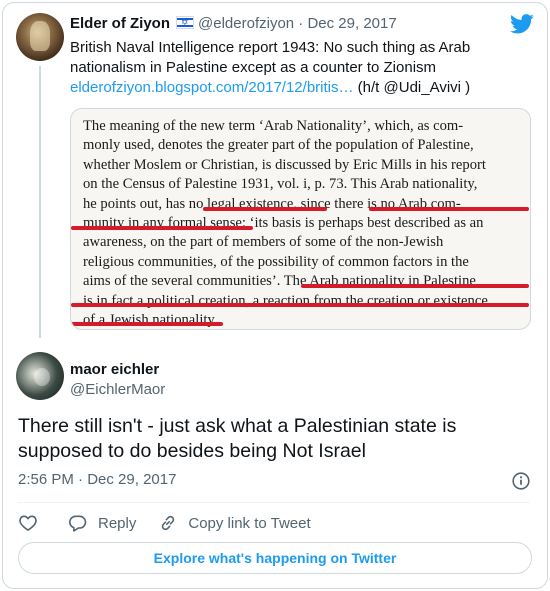  What do you see at coordinates (185, 22) in the screenshot?
I see `israel-flag-icon` at bounding box center [185, 22].